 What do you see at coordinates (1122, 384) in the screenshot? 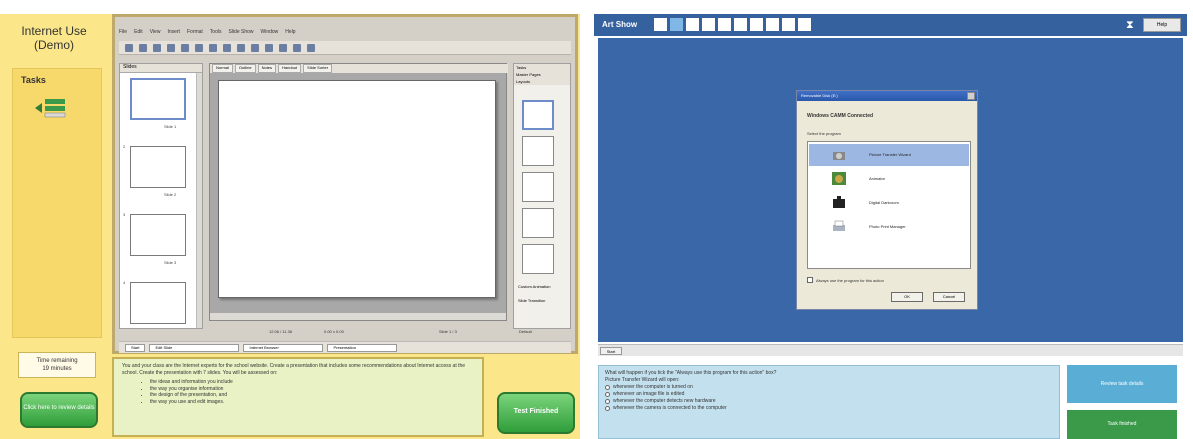
I see `review-task-details-button: Review task details` at bounding box center [1122, 384].